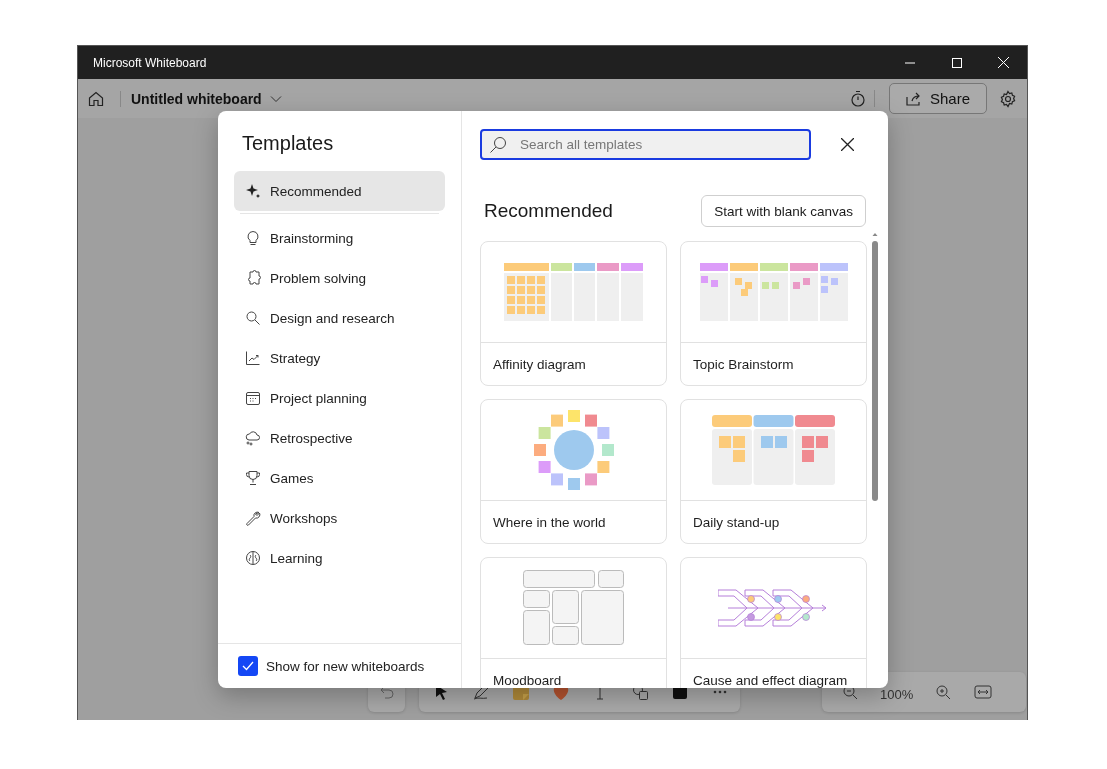 Image resolution: width=1107 pixels, height=769 pixels. What do you see at coordinates (253, 278) in the screenshot?
I see `puzzle-icon` at bounding box center [253, 278].